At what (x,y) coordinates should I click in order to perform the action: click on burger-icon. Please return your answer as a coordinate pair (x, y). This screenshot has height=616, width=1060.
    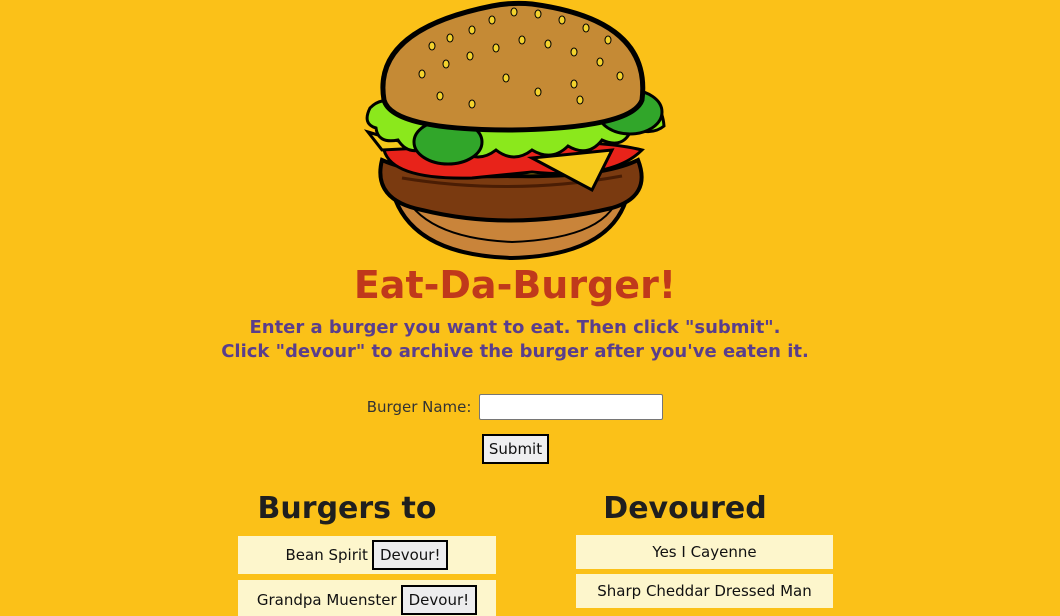
    Looking at the image, I should click on (514, 130).